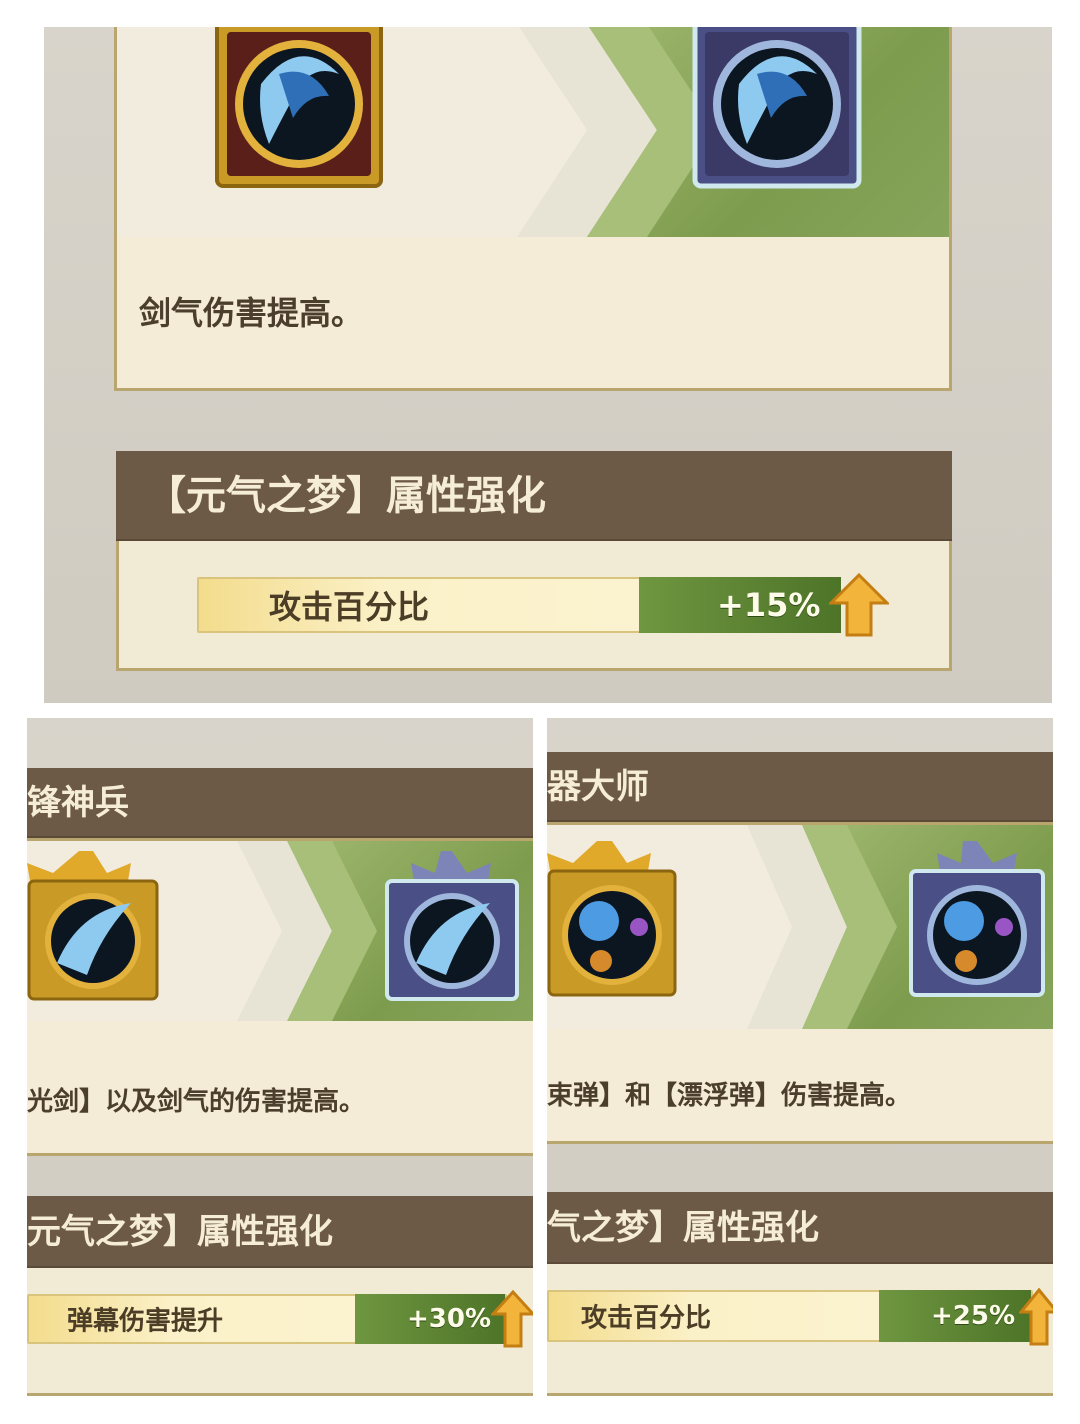 The width and height of the screenshot is (1080, 1424). What do you see at coordinates (769, 605) in the screenshot?
I see `stat-value: +15%` at bounding box center [769, 605].